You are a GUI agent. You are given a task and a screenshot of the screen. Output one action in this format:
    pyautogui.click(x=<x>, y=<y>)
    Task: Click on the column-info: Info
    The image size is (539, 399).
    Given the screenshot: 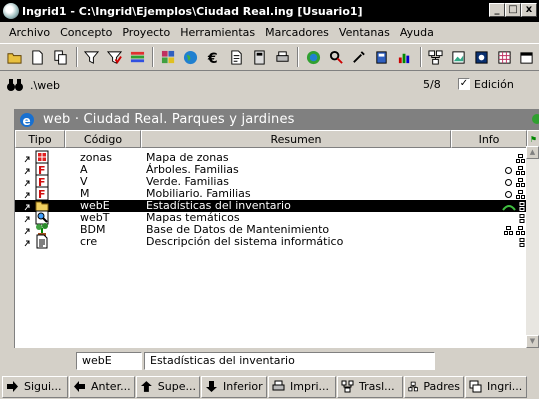 What is the action you would take?
    pyautogui.click(x=489, y=139)
    